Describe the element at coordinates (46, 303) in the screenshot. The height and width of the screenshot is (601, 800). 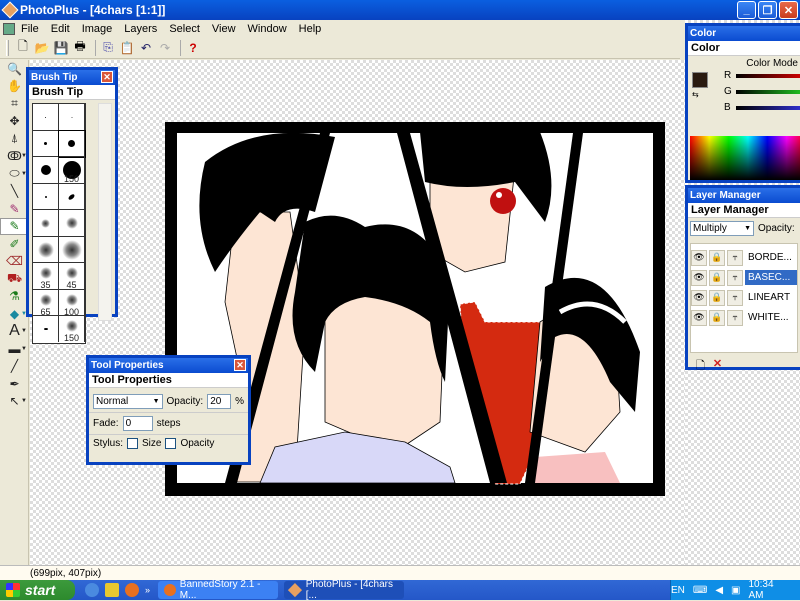
I see `brush-option: 65` at that location.